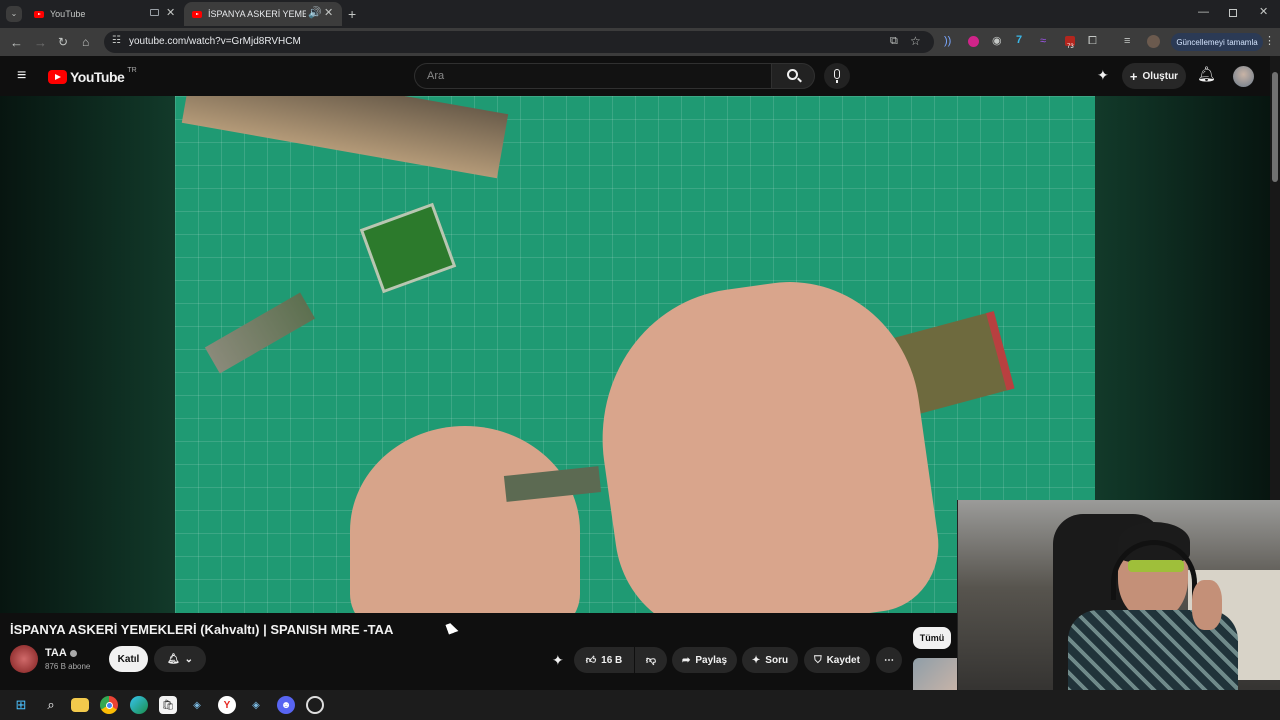 The width and height of the screenshot is (1280, 720). I want to click on account-avatar, so click(1243, 76).